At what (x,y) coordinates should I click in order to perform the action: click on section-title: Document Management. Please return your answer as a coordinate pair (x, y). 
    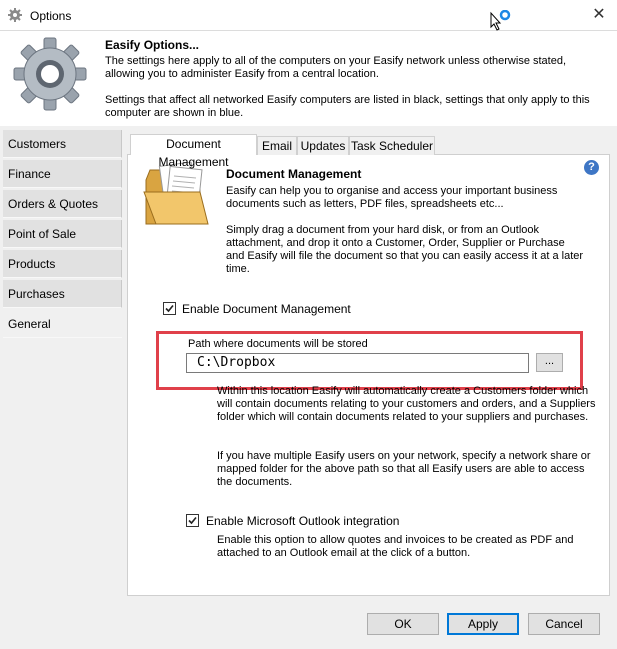
    Looking at the image, I should click on (294, 174).